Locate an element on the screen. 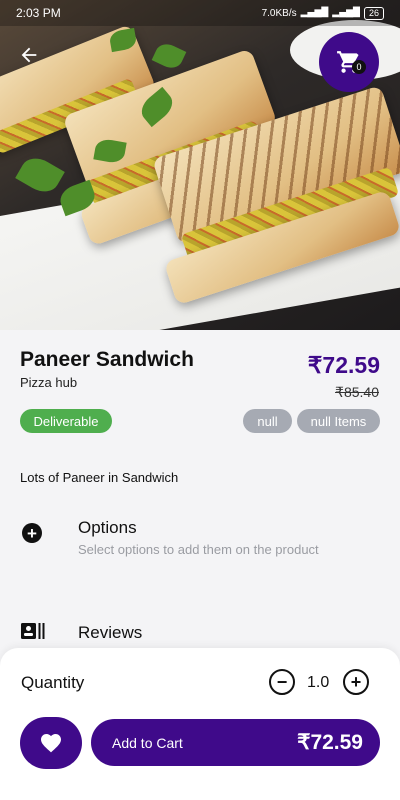 The height and width of the screenshot is (800, 400). status-indicators: 7.0KB/s ▂▄▆█ ▂▄▆█ 26 is located at coordinates (322, 13).